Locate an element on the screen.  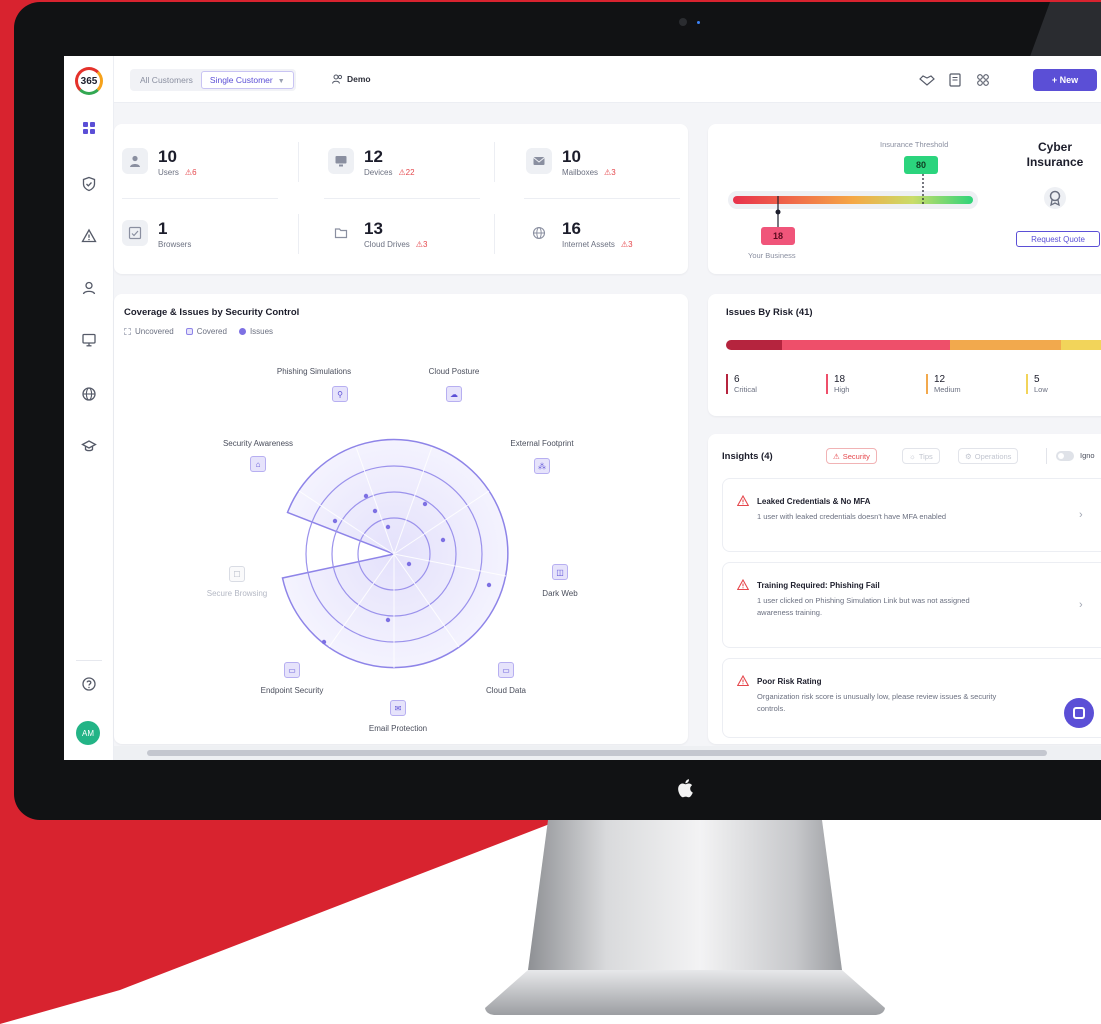
mail-icon is located at coordinates (539, 161).